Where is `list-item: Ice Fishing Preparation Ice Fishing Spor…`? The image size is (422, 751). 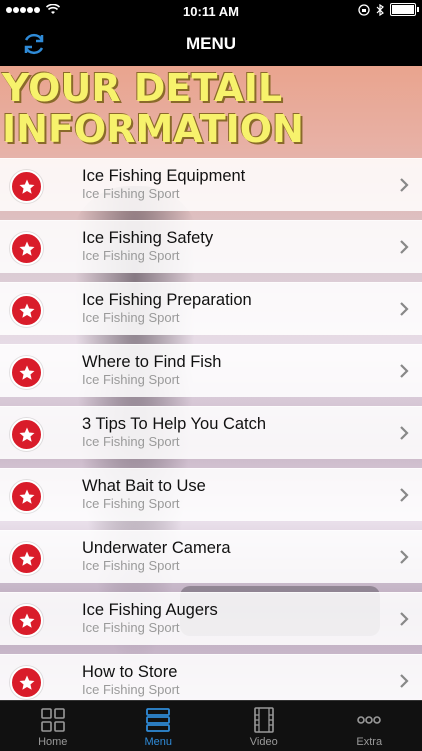
list-item: Ice Fishing Preparation Ice Fishing Spor… is located at coordinates (211, 308).